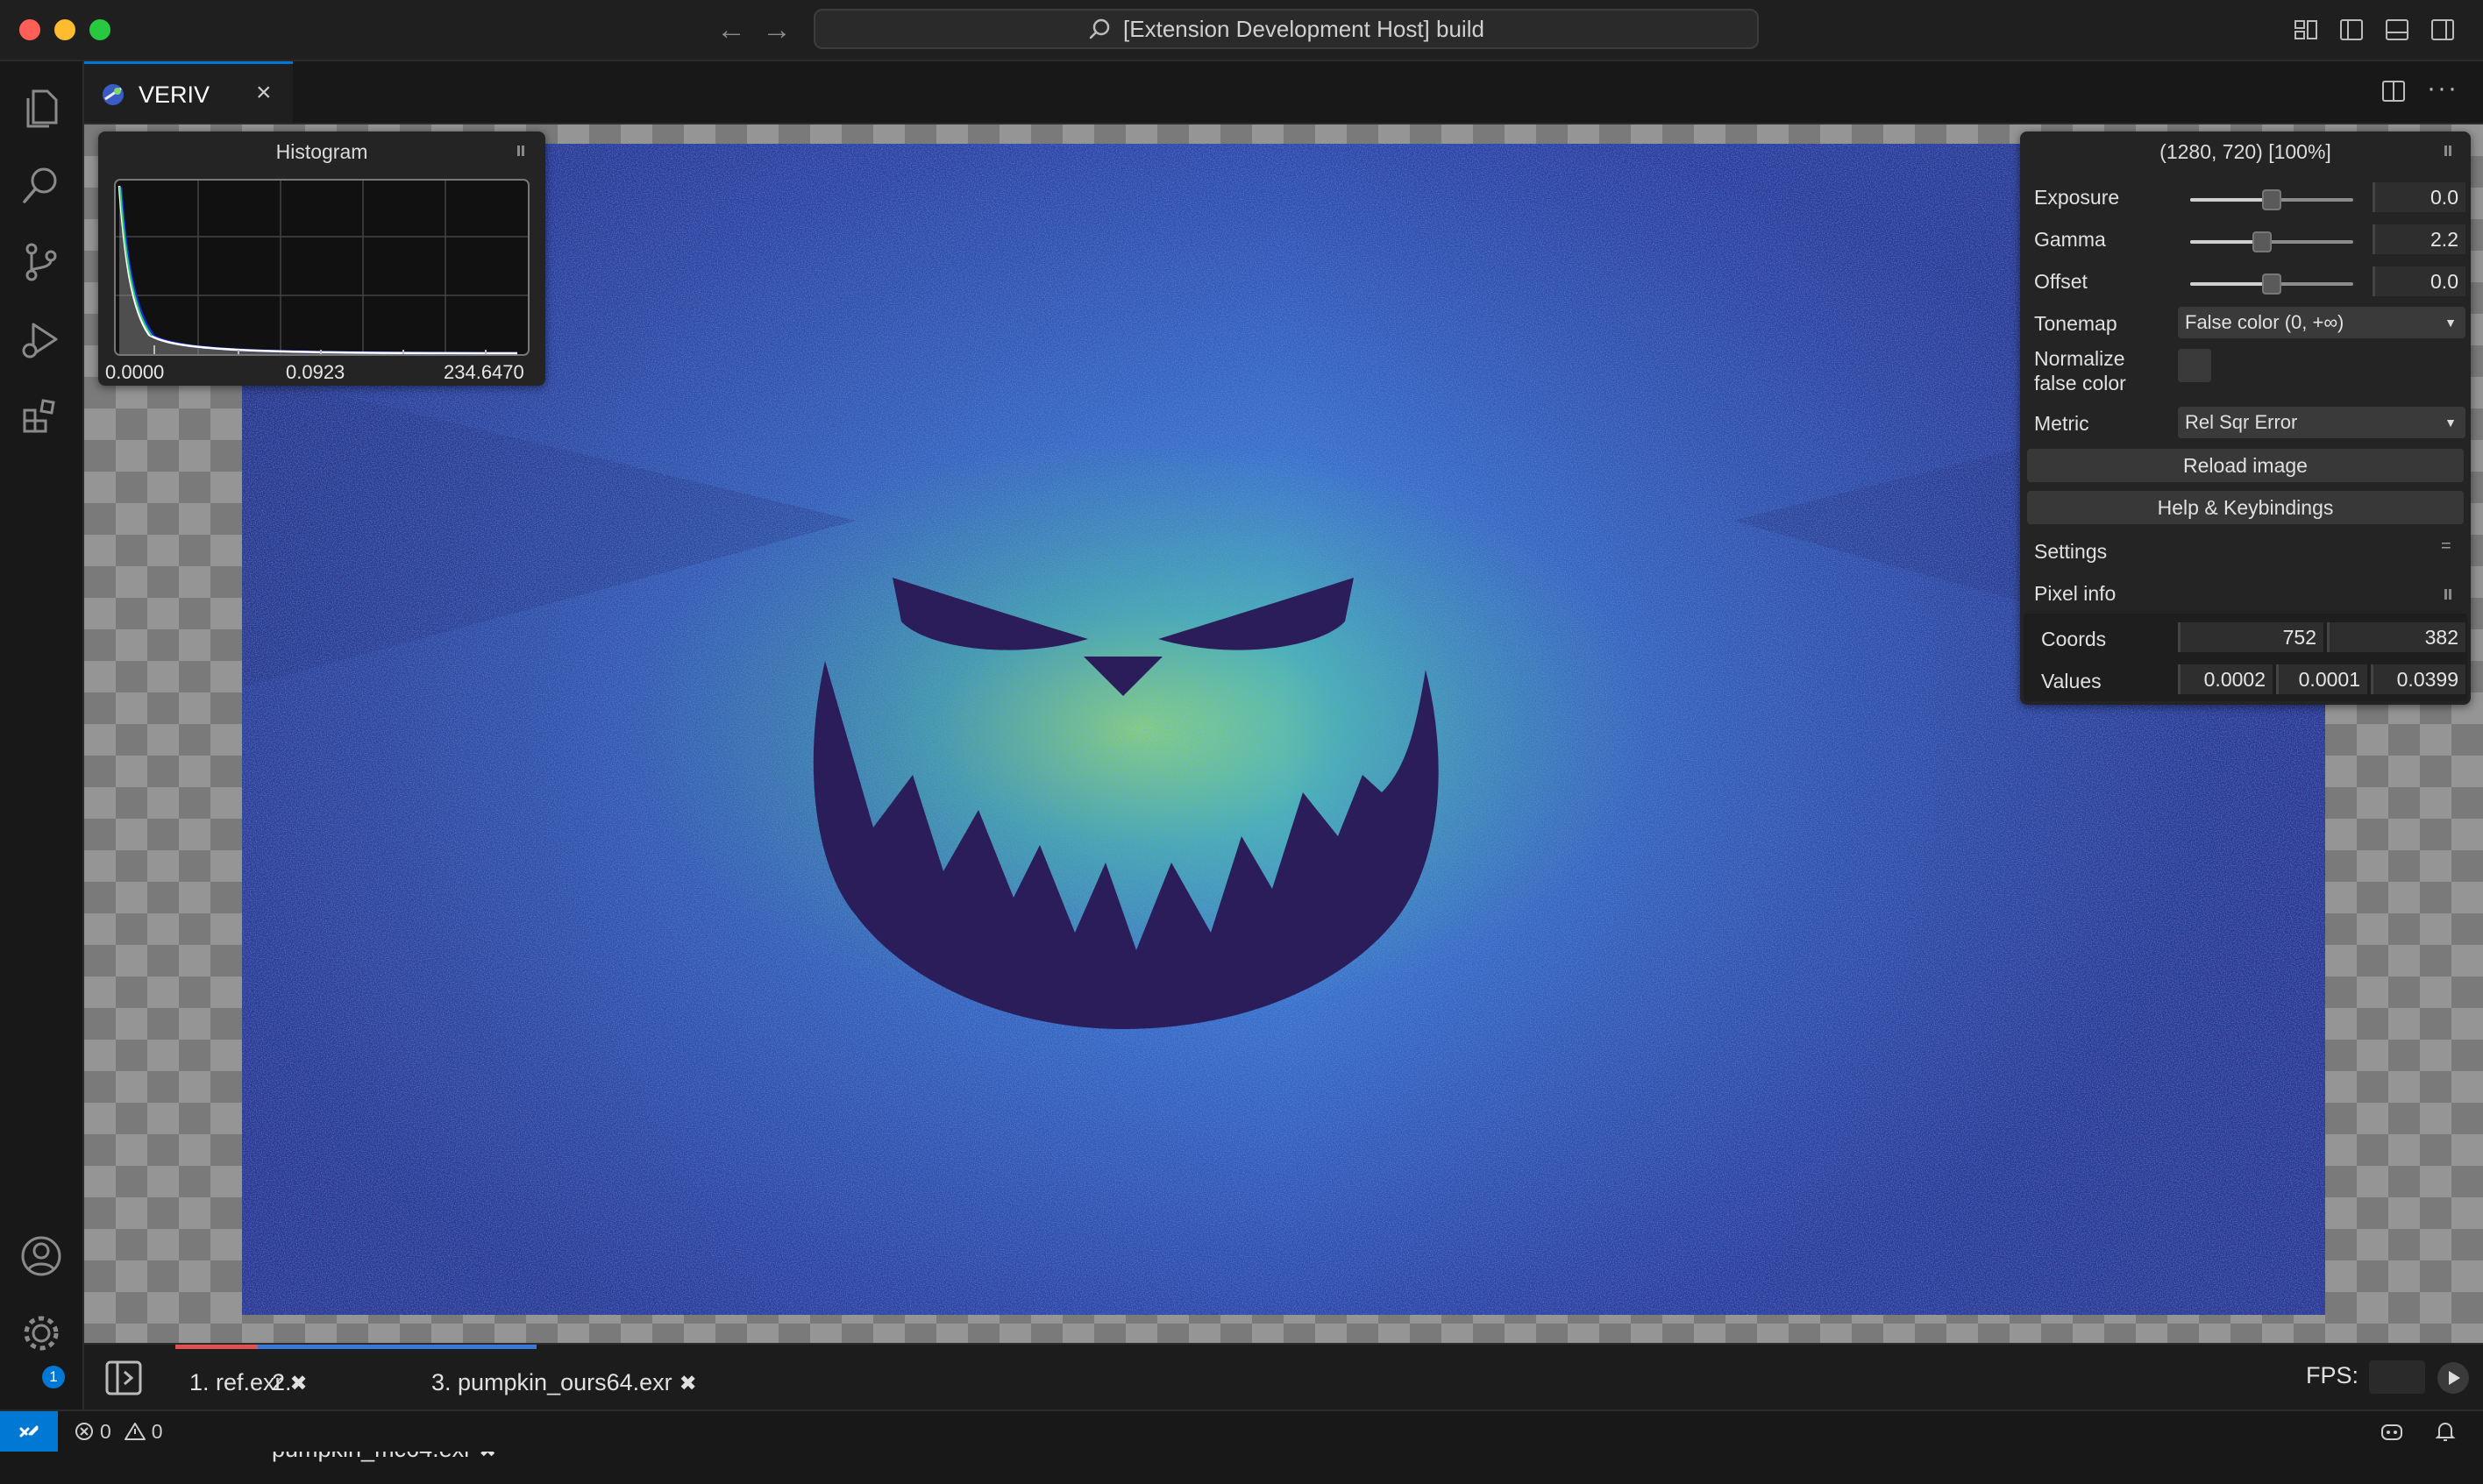  Describe the element at coordinates (2394, 91) in the screenshot. I see `split-editor-icon` at that location.